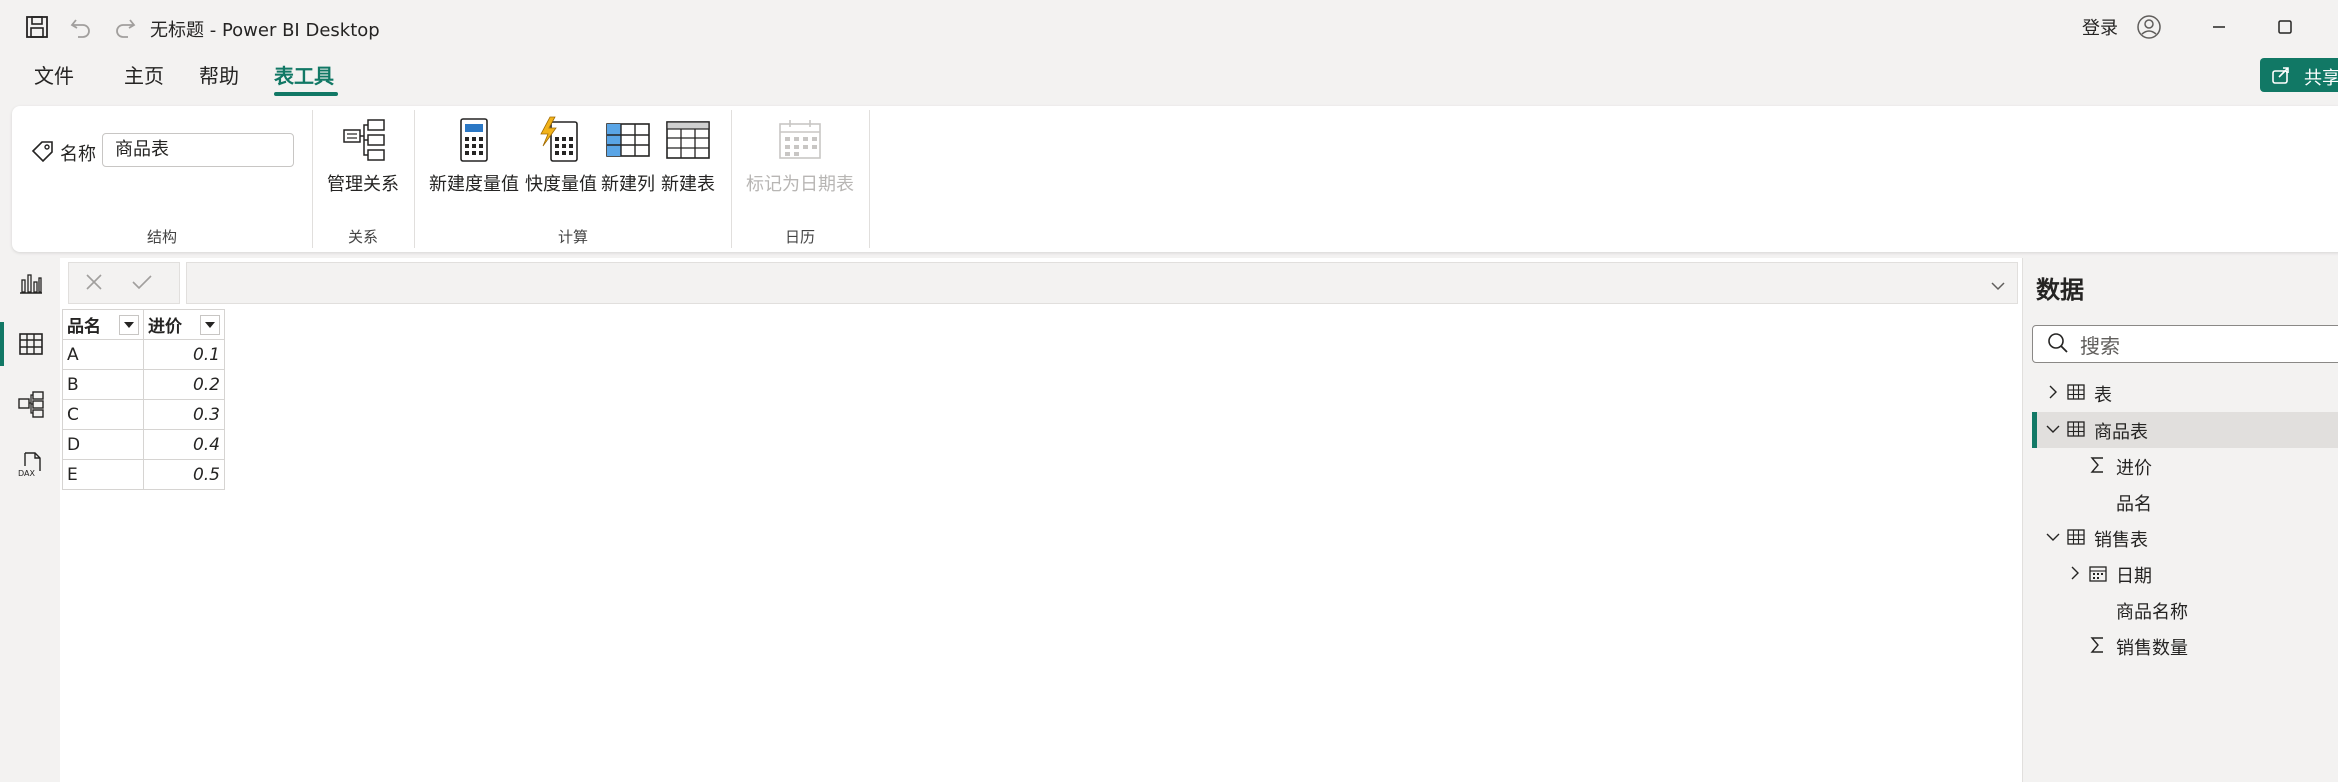 The image size is (2338, 782). What do you see at coordinates (184, 384) in the screenshot?
I see `cell-price: 0.2` at bounding box center [184, 384].